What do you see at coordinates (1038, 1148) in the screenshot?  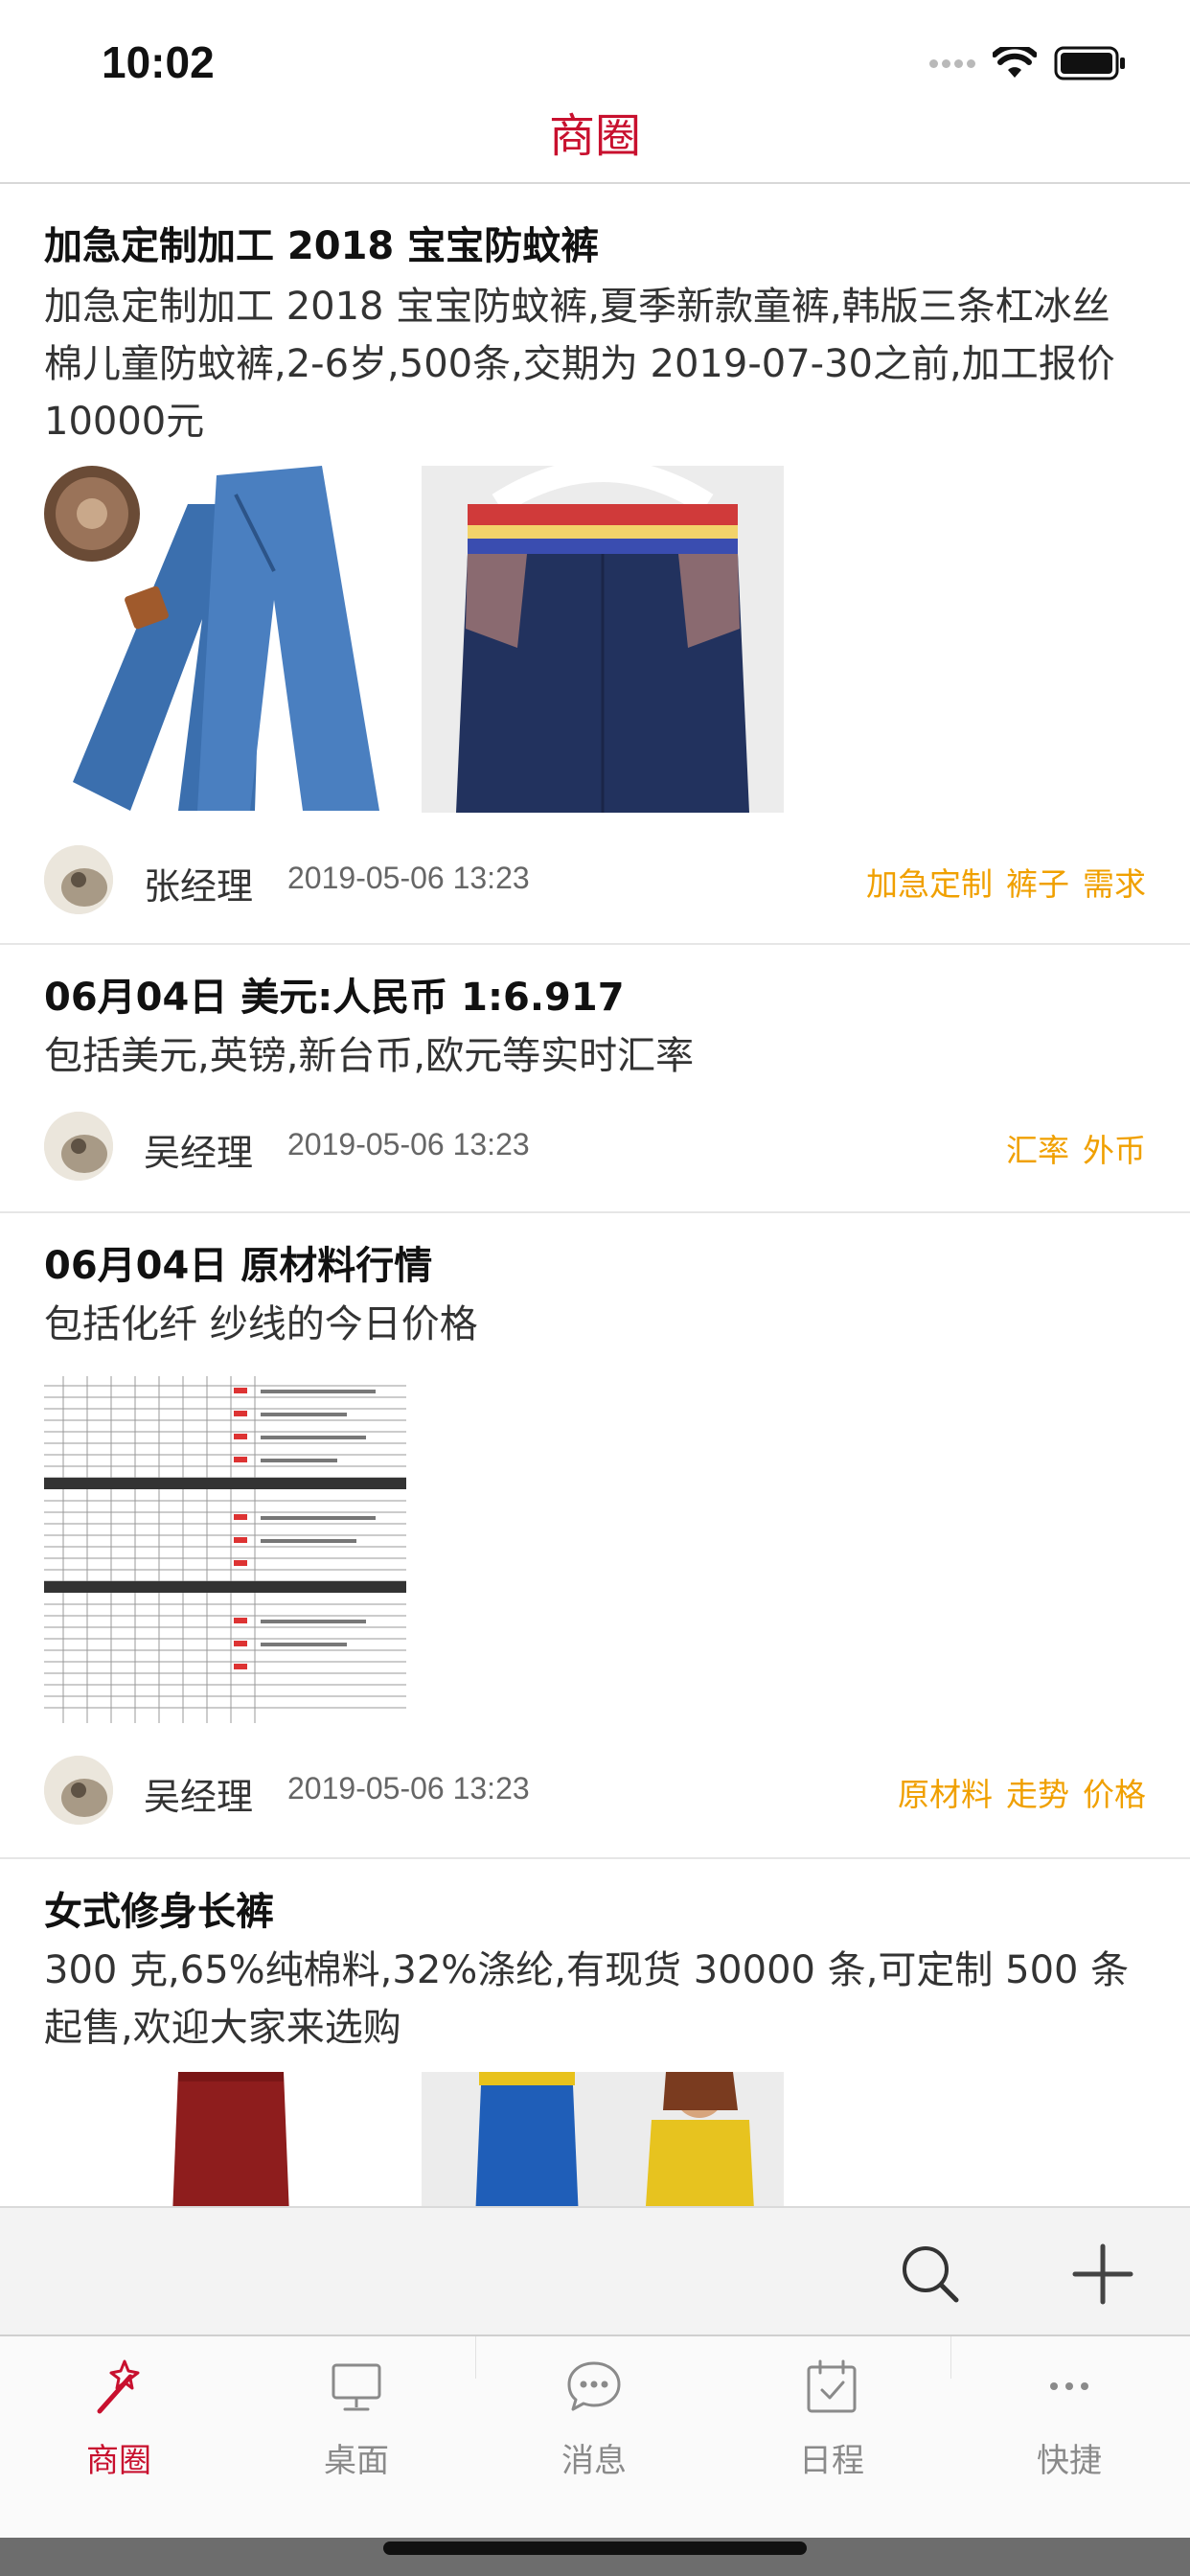 I see `tag: 汇率` at bounding box center [1038, 1148].